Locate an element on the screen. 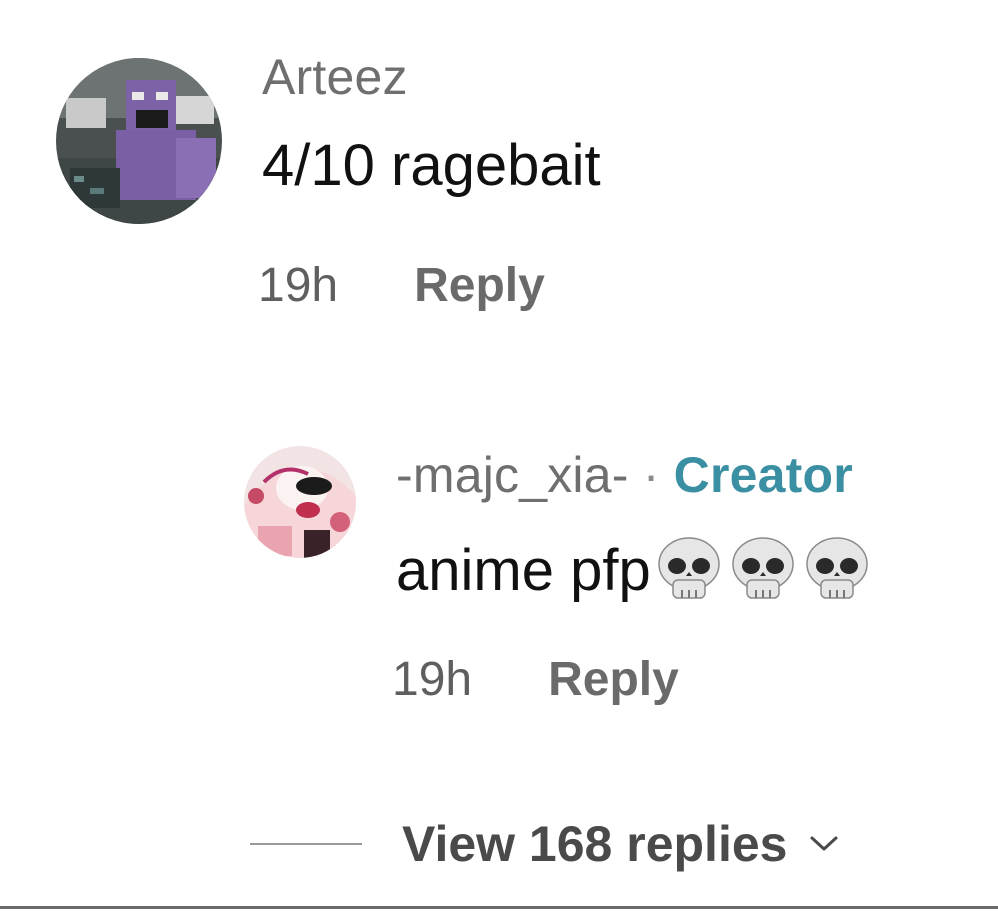 This screenshot has width=998, height=913. divider-line is located at coordinates (306, 844).